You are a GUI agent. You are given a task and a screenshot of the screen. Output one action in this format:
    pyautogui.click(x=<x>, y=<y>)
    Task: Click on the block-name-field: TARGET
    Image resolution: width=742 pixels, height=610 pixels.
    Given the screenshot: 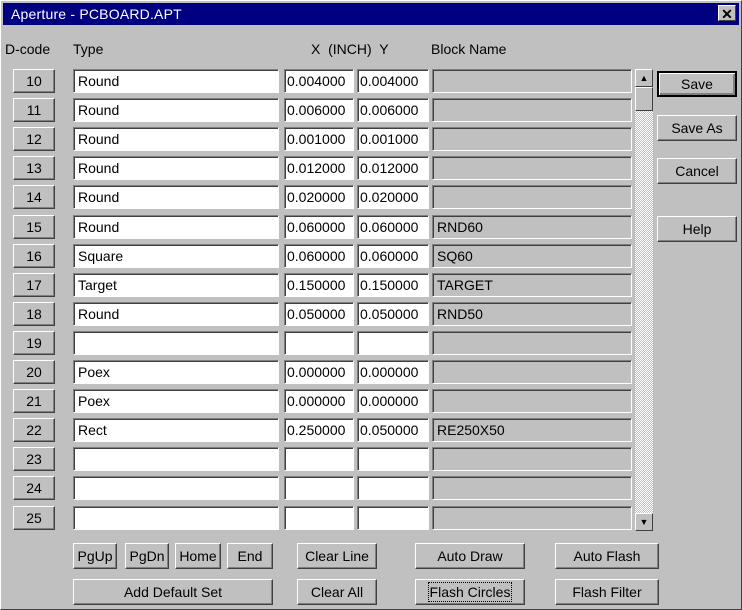 What is the action you would take?
    pyautogui.click(x=532, y=285)
    